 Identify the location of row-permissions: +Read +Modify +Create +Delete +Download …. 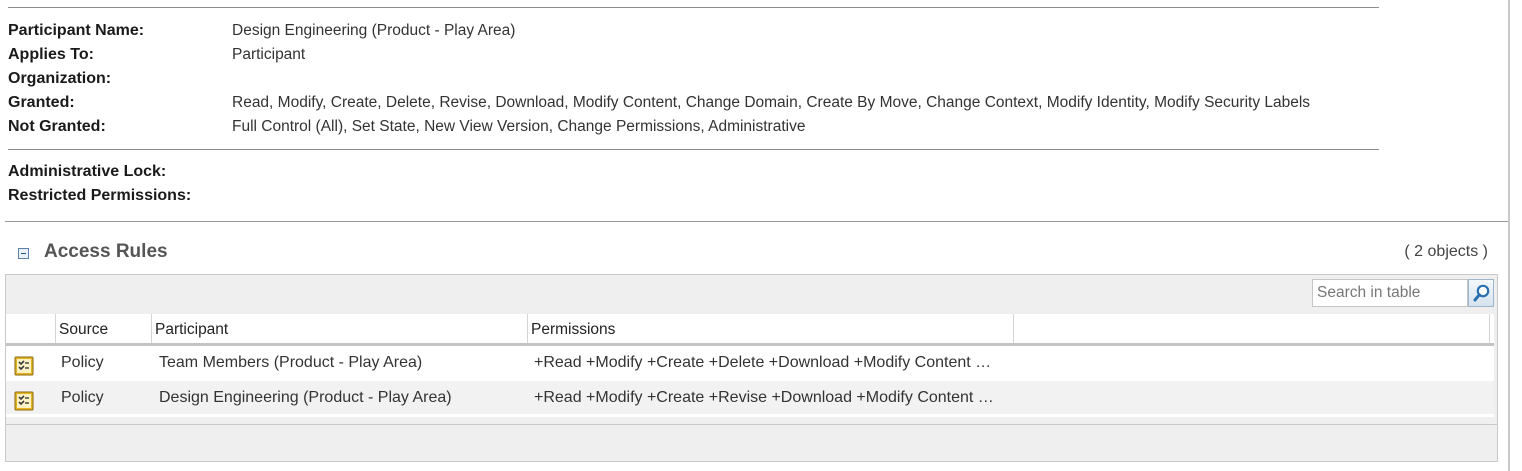
(763, 362).